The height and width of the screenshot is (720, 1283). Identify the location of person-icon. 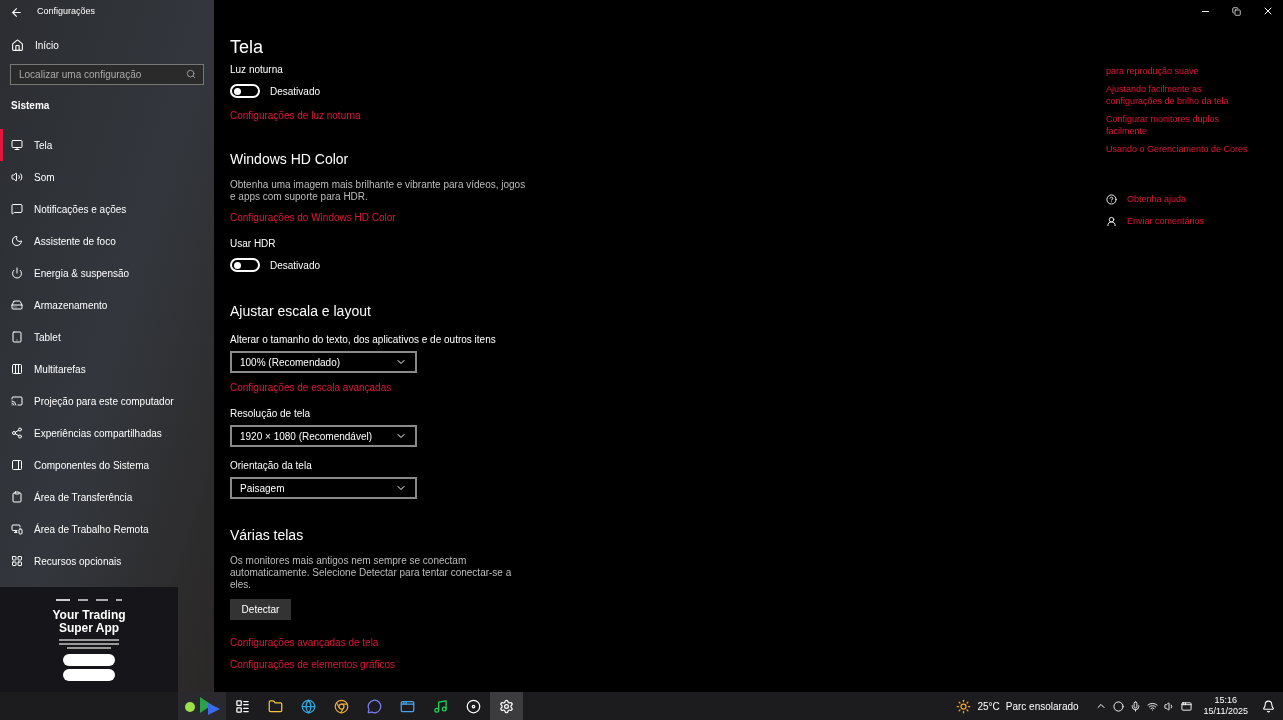
(1111, 221).